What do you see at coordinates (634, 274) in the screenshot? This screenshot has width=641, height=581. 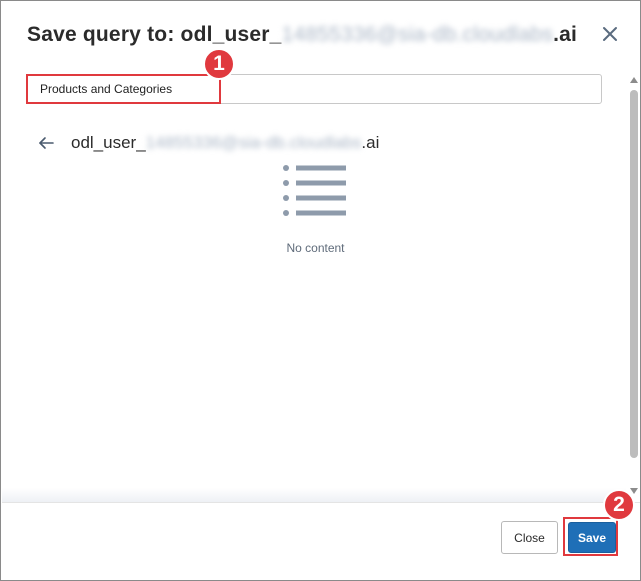 I see `scroll-thumb` at bounding box center [634, 274].